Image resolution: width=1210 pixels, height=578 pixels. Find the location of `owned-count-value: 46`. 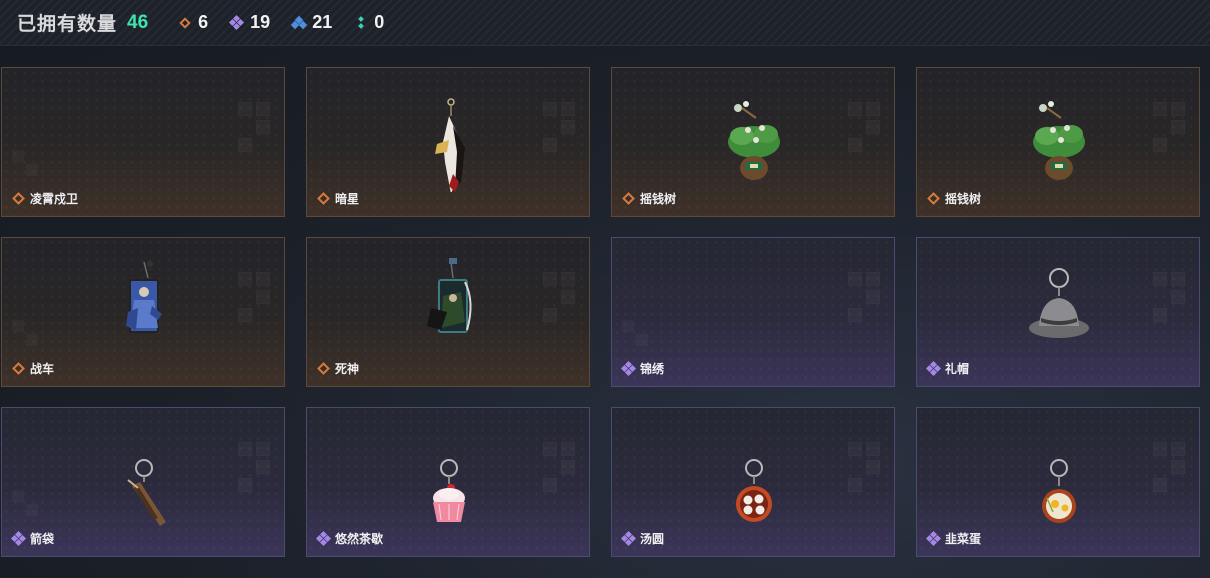

owned-count-value: 46 is located at coordinates (138, 22).